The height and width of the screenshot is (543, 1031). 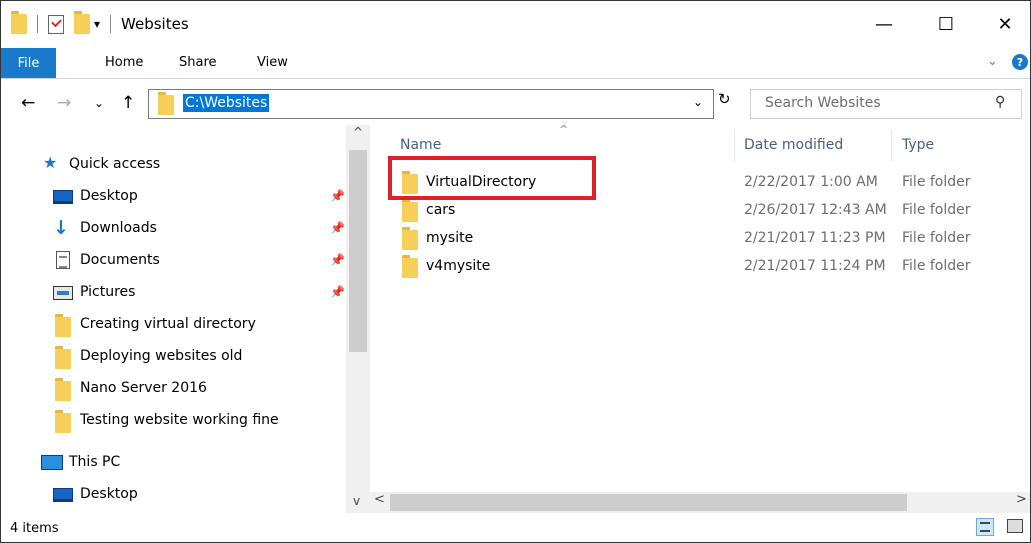 I want to click on highlight-box, so click(x=492, y=178).